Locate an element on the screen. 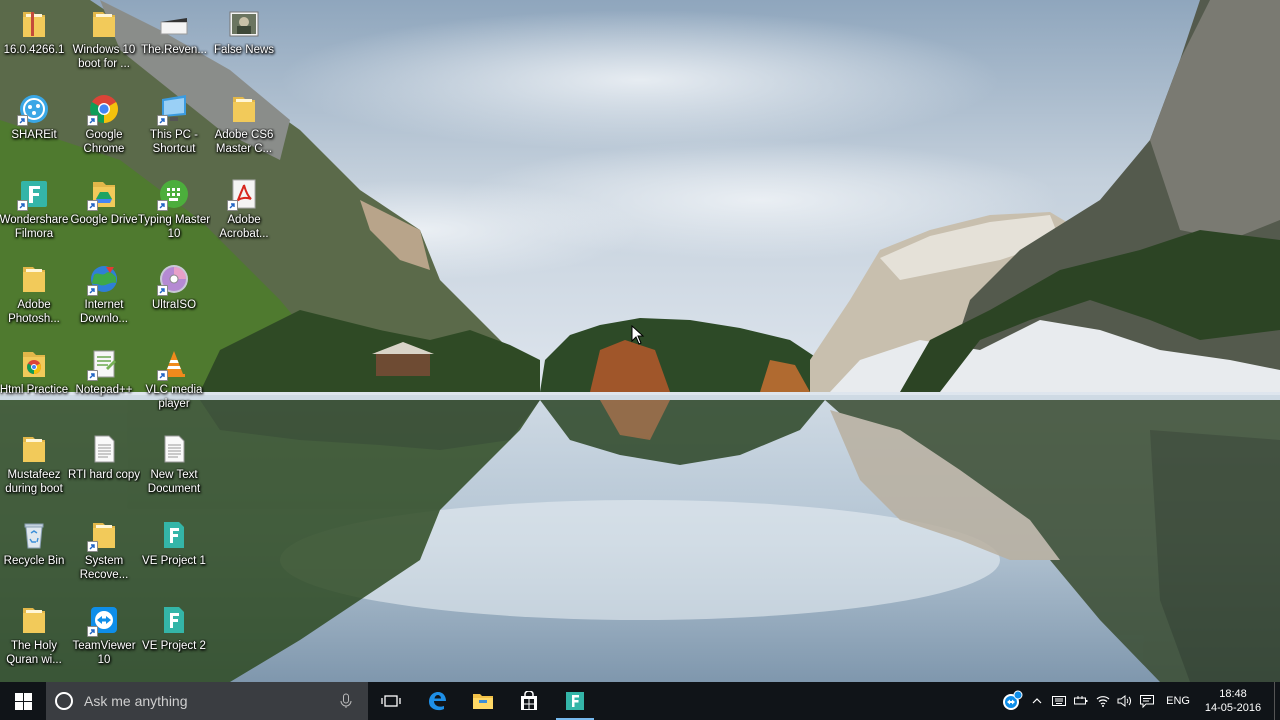 The height and width of the screenshot is (720, 1280). taskbar-clock: 18:48 14-05-2016 is located at coordinates (1233, 701).